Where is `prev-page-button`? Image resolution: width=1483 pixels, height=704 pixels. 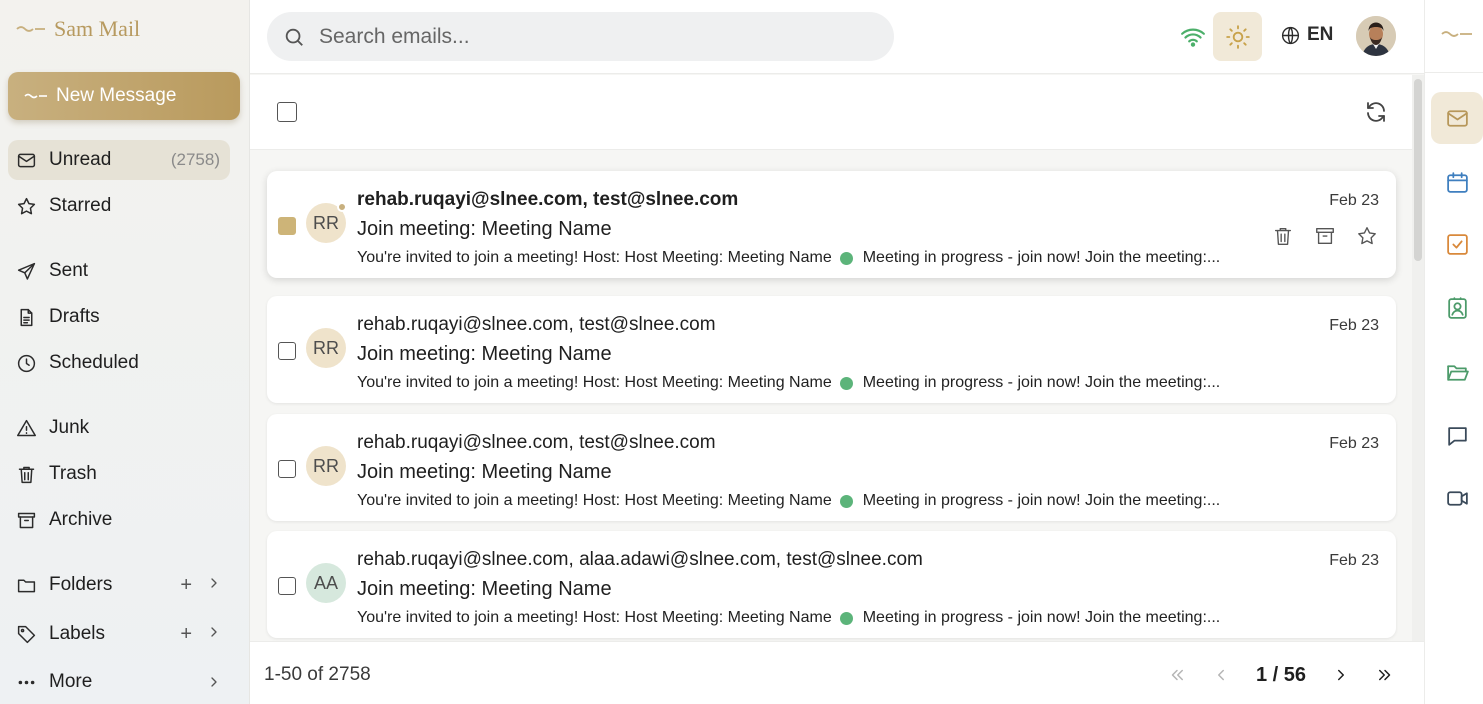
prev-page-button is located at coordinates (1221, 675).